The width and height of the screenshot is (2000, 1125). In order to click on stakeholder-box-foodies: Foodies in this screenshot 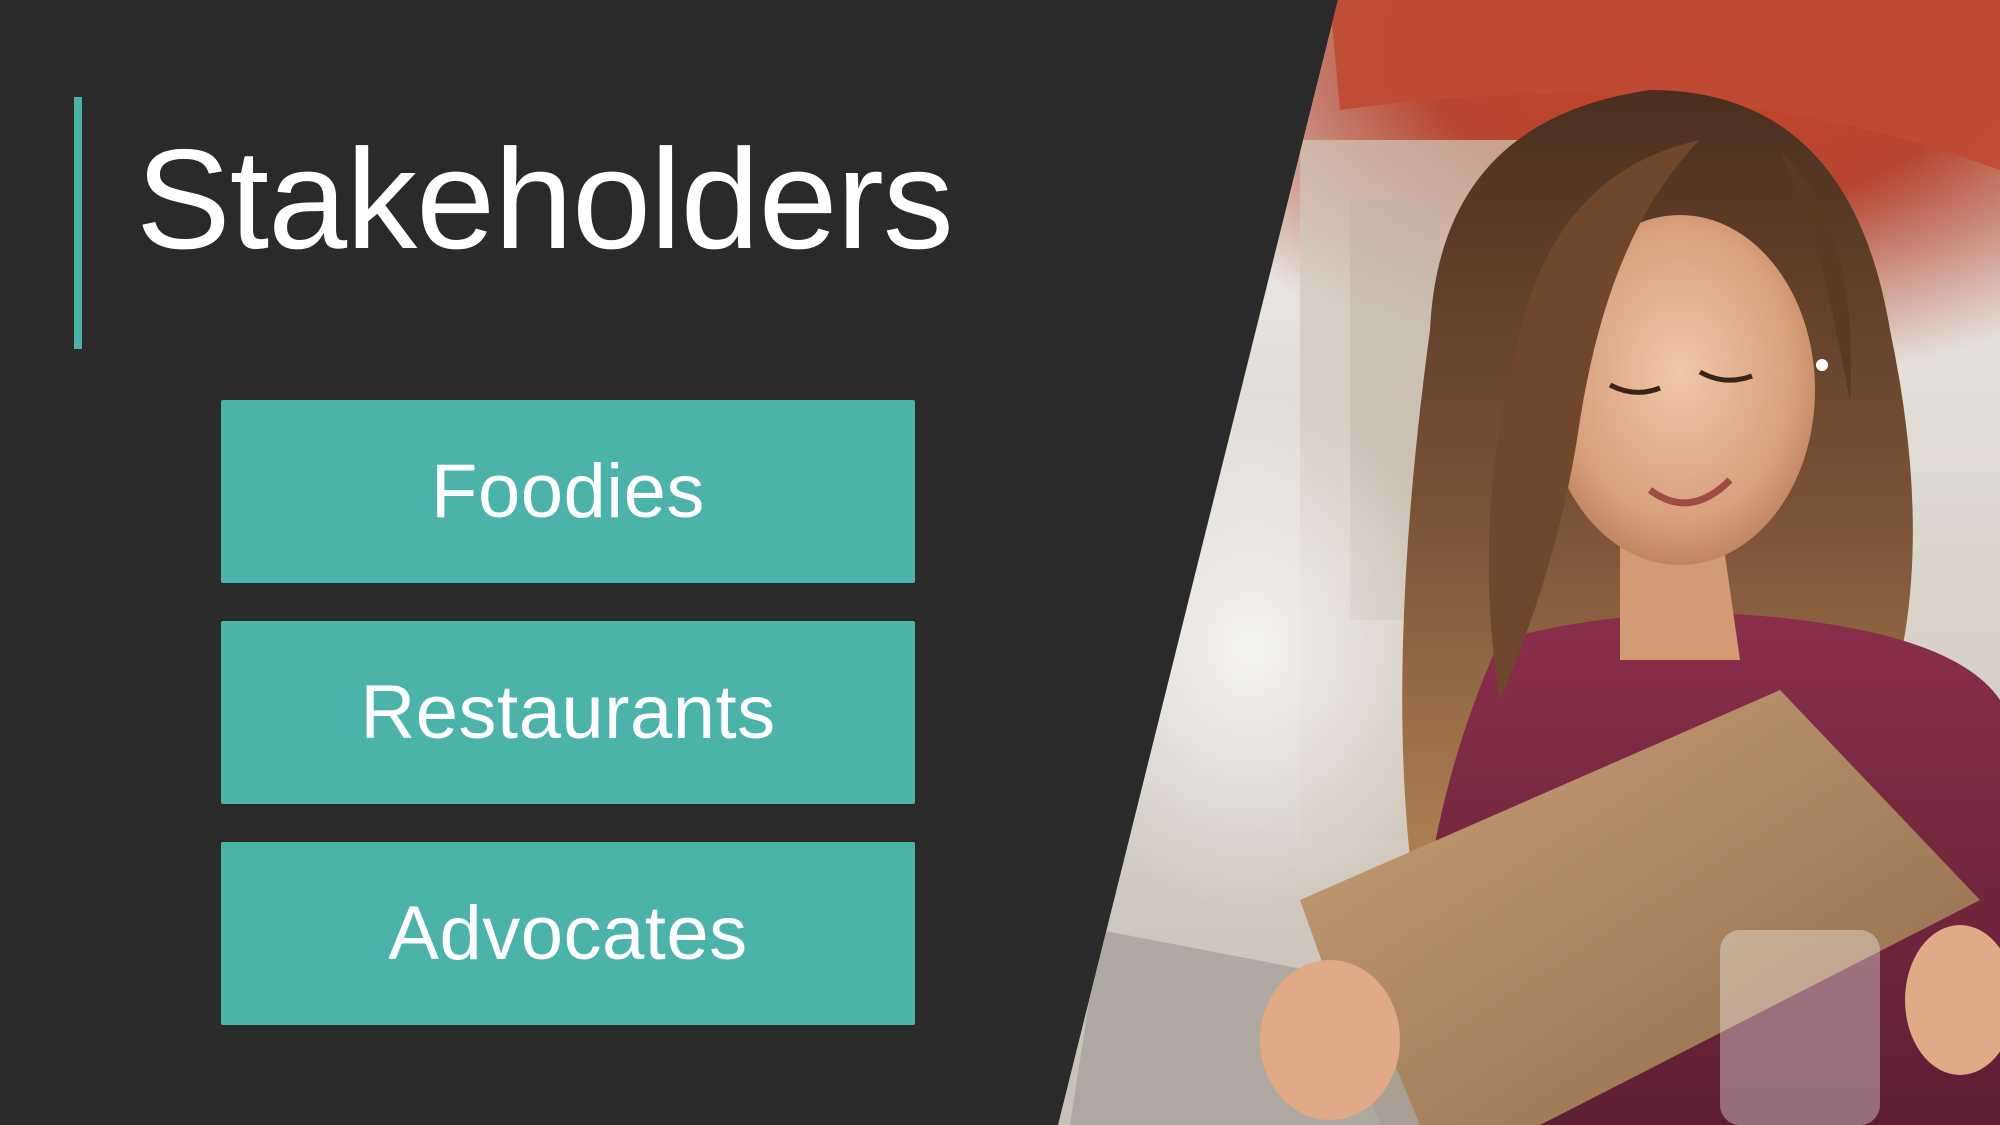, I will do `click(568, 491)`.